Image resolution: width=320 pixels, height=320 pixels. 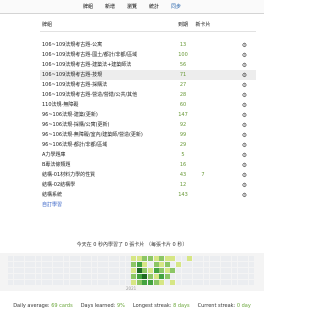 What do you see at coordinates (53, 155) in the screenshot?
I see `deck-name: A力學題庫` at bounding box center [53, 155].